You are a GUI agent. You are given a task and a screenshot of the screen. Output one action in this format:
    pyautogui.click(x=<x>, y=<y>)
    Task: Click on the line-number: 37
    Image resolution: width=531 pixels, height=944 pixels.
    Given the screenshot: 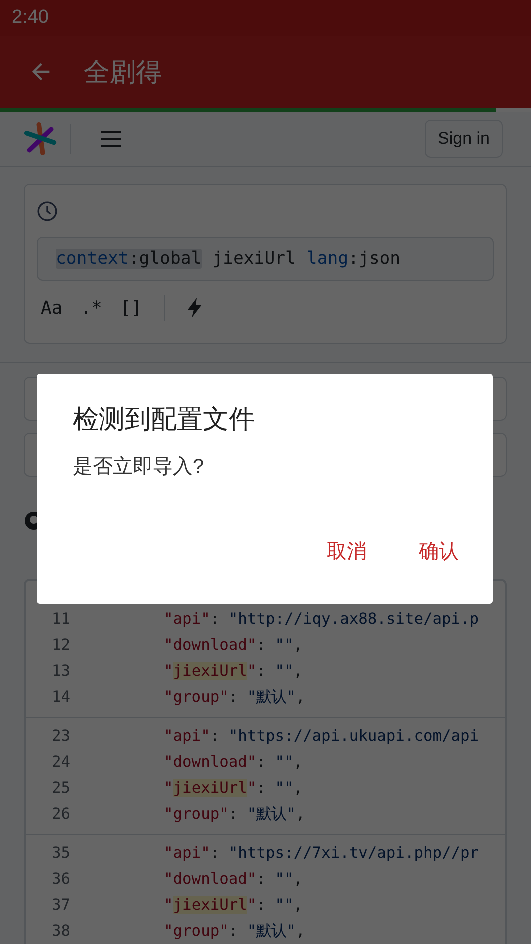 What is the action you would take?
    pyautogui.click(x=61, y=905)
    